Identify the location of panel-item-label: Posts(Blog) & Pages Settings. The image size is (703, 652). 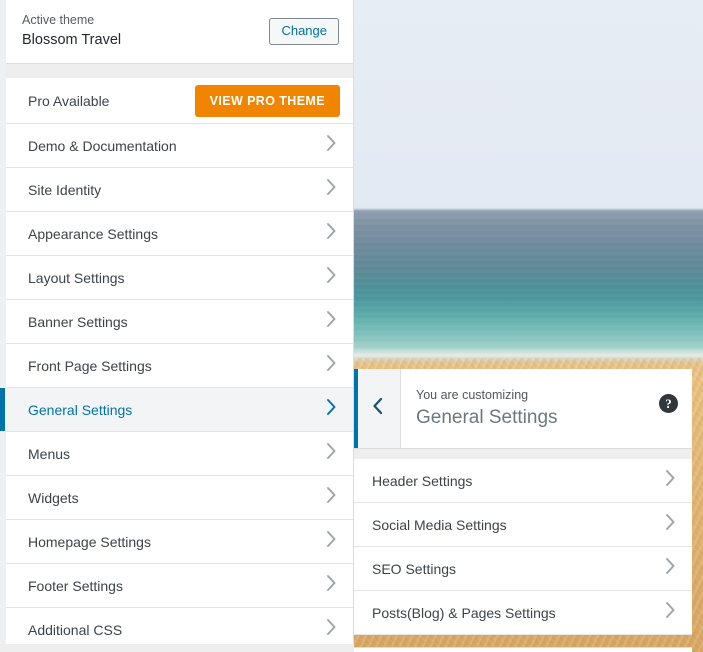
(464, 612).